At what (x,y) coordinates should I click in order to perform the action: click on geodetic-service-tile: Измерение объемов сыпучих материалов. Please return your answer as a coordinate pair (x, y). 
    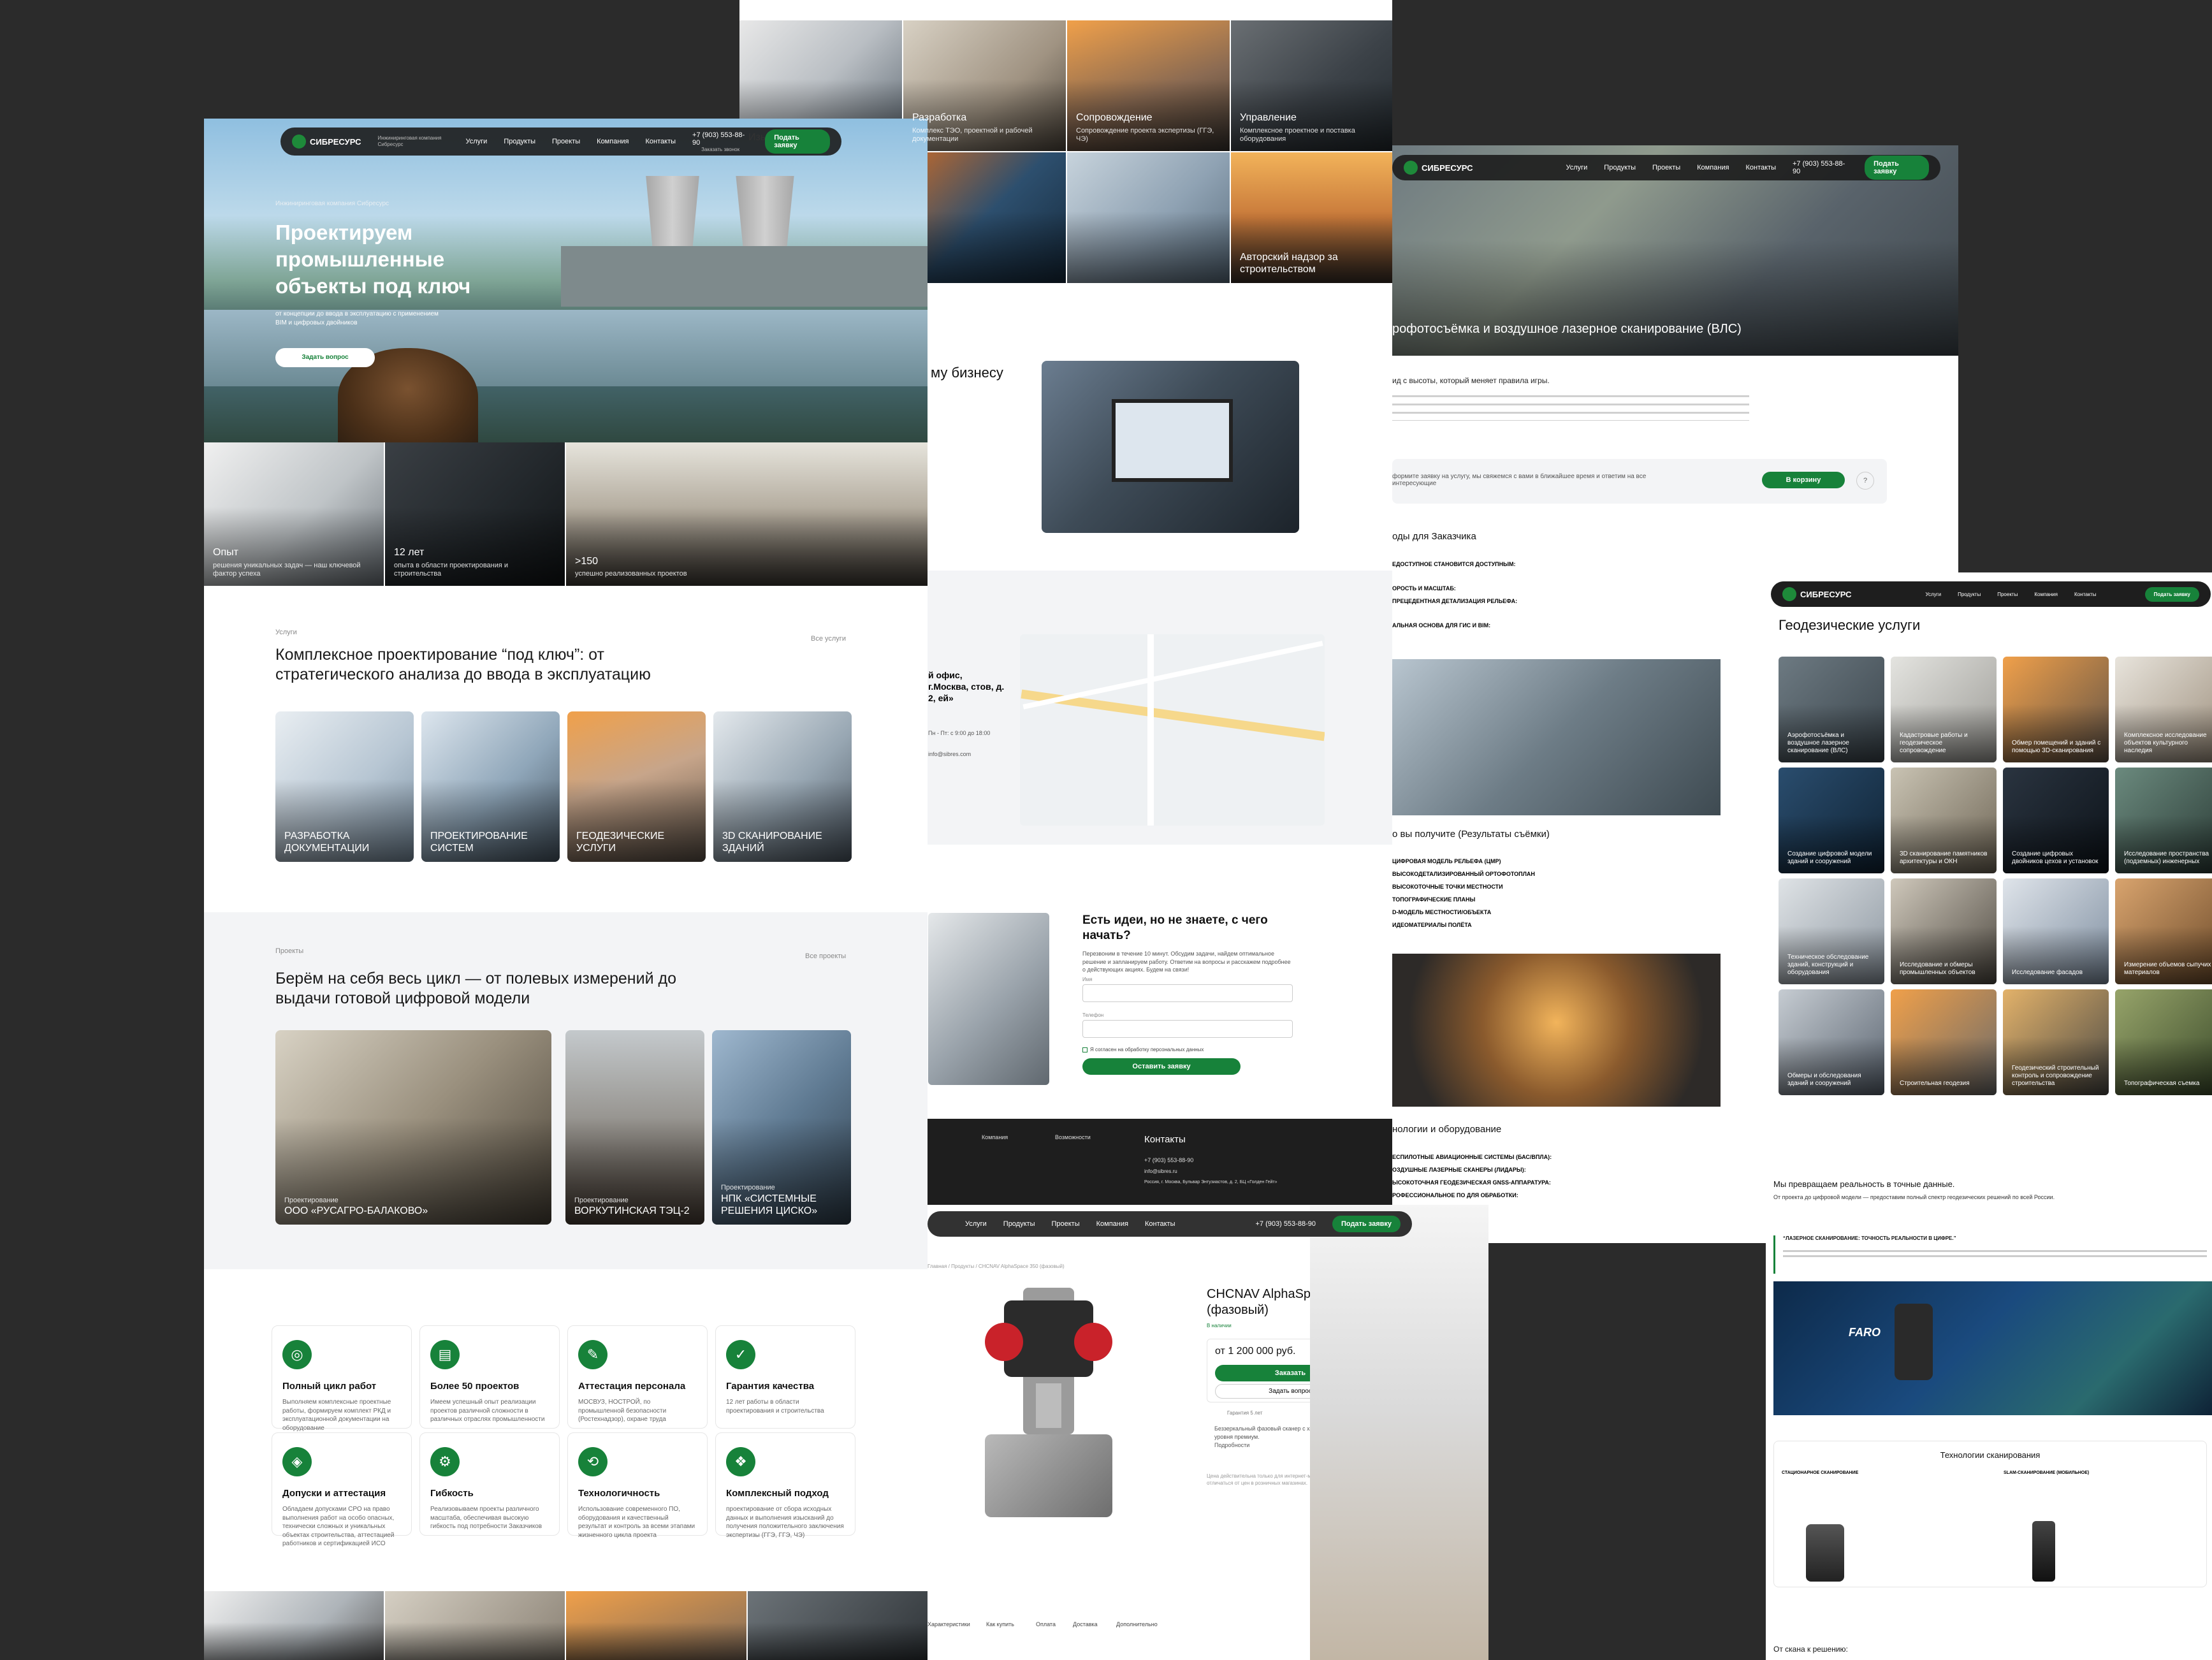
    Looking at the image, I should click on (2163, 931).